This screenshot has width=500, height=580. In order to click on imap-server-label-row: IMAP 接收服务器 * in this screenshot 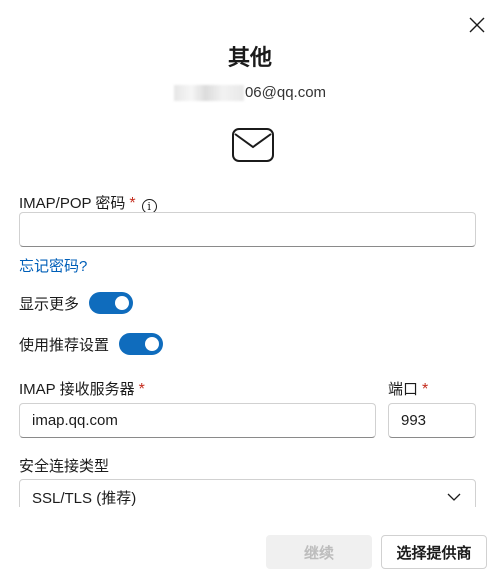, I will do `click(82, 388)`.